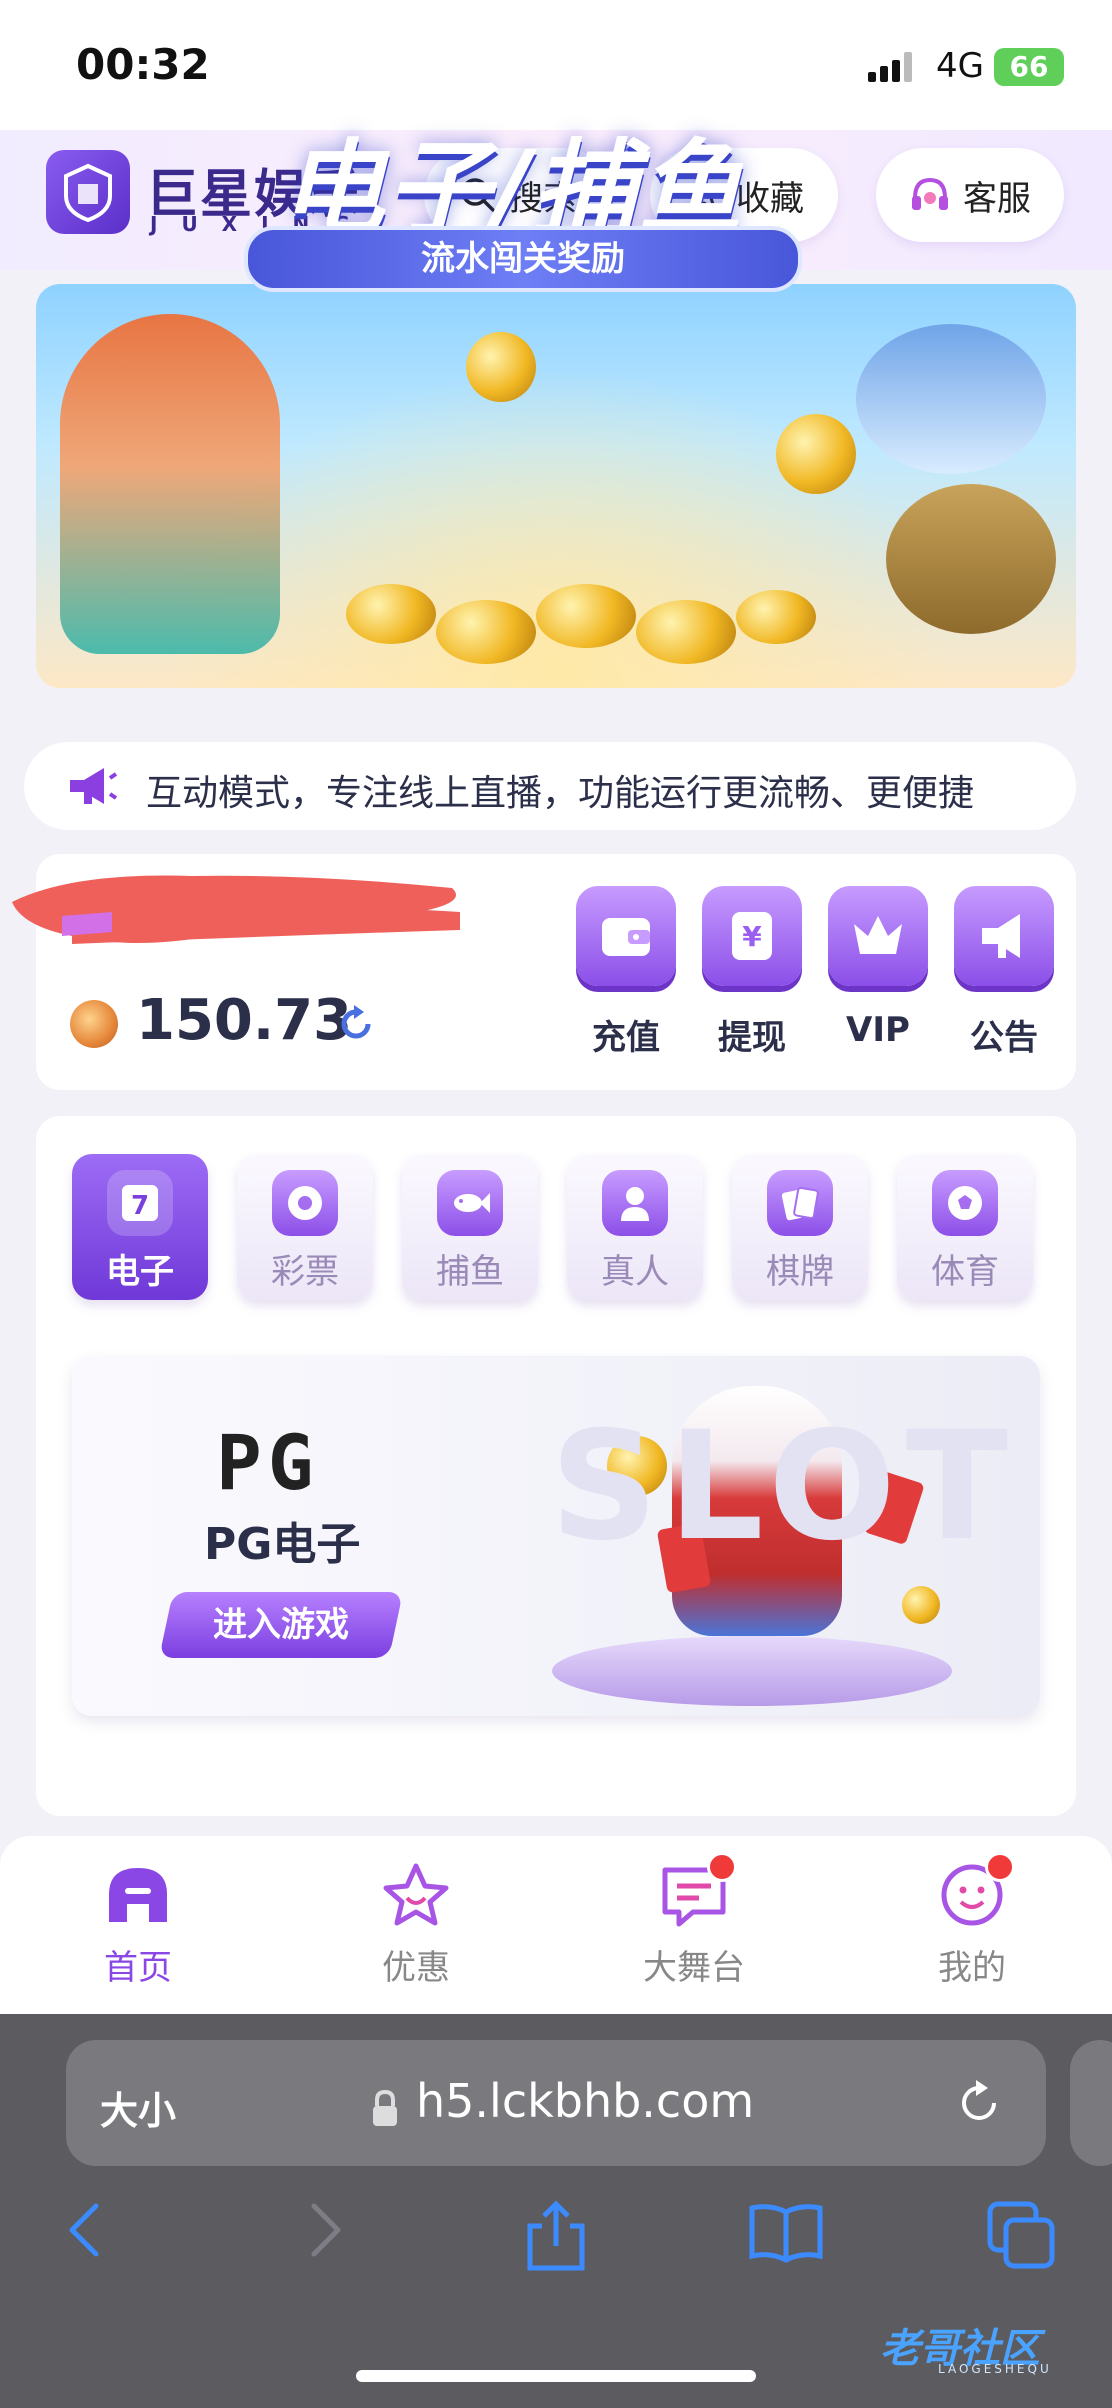 This screenshot has height=2408, width=1112. What do you see at coordinates (416, 1894) in the screenshot?
I see `star-icon` at bounding box center [416, 1894].